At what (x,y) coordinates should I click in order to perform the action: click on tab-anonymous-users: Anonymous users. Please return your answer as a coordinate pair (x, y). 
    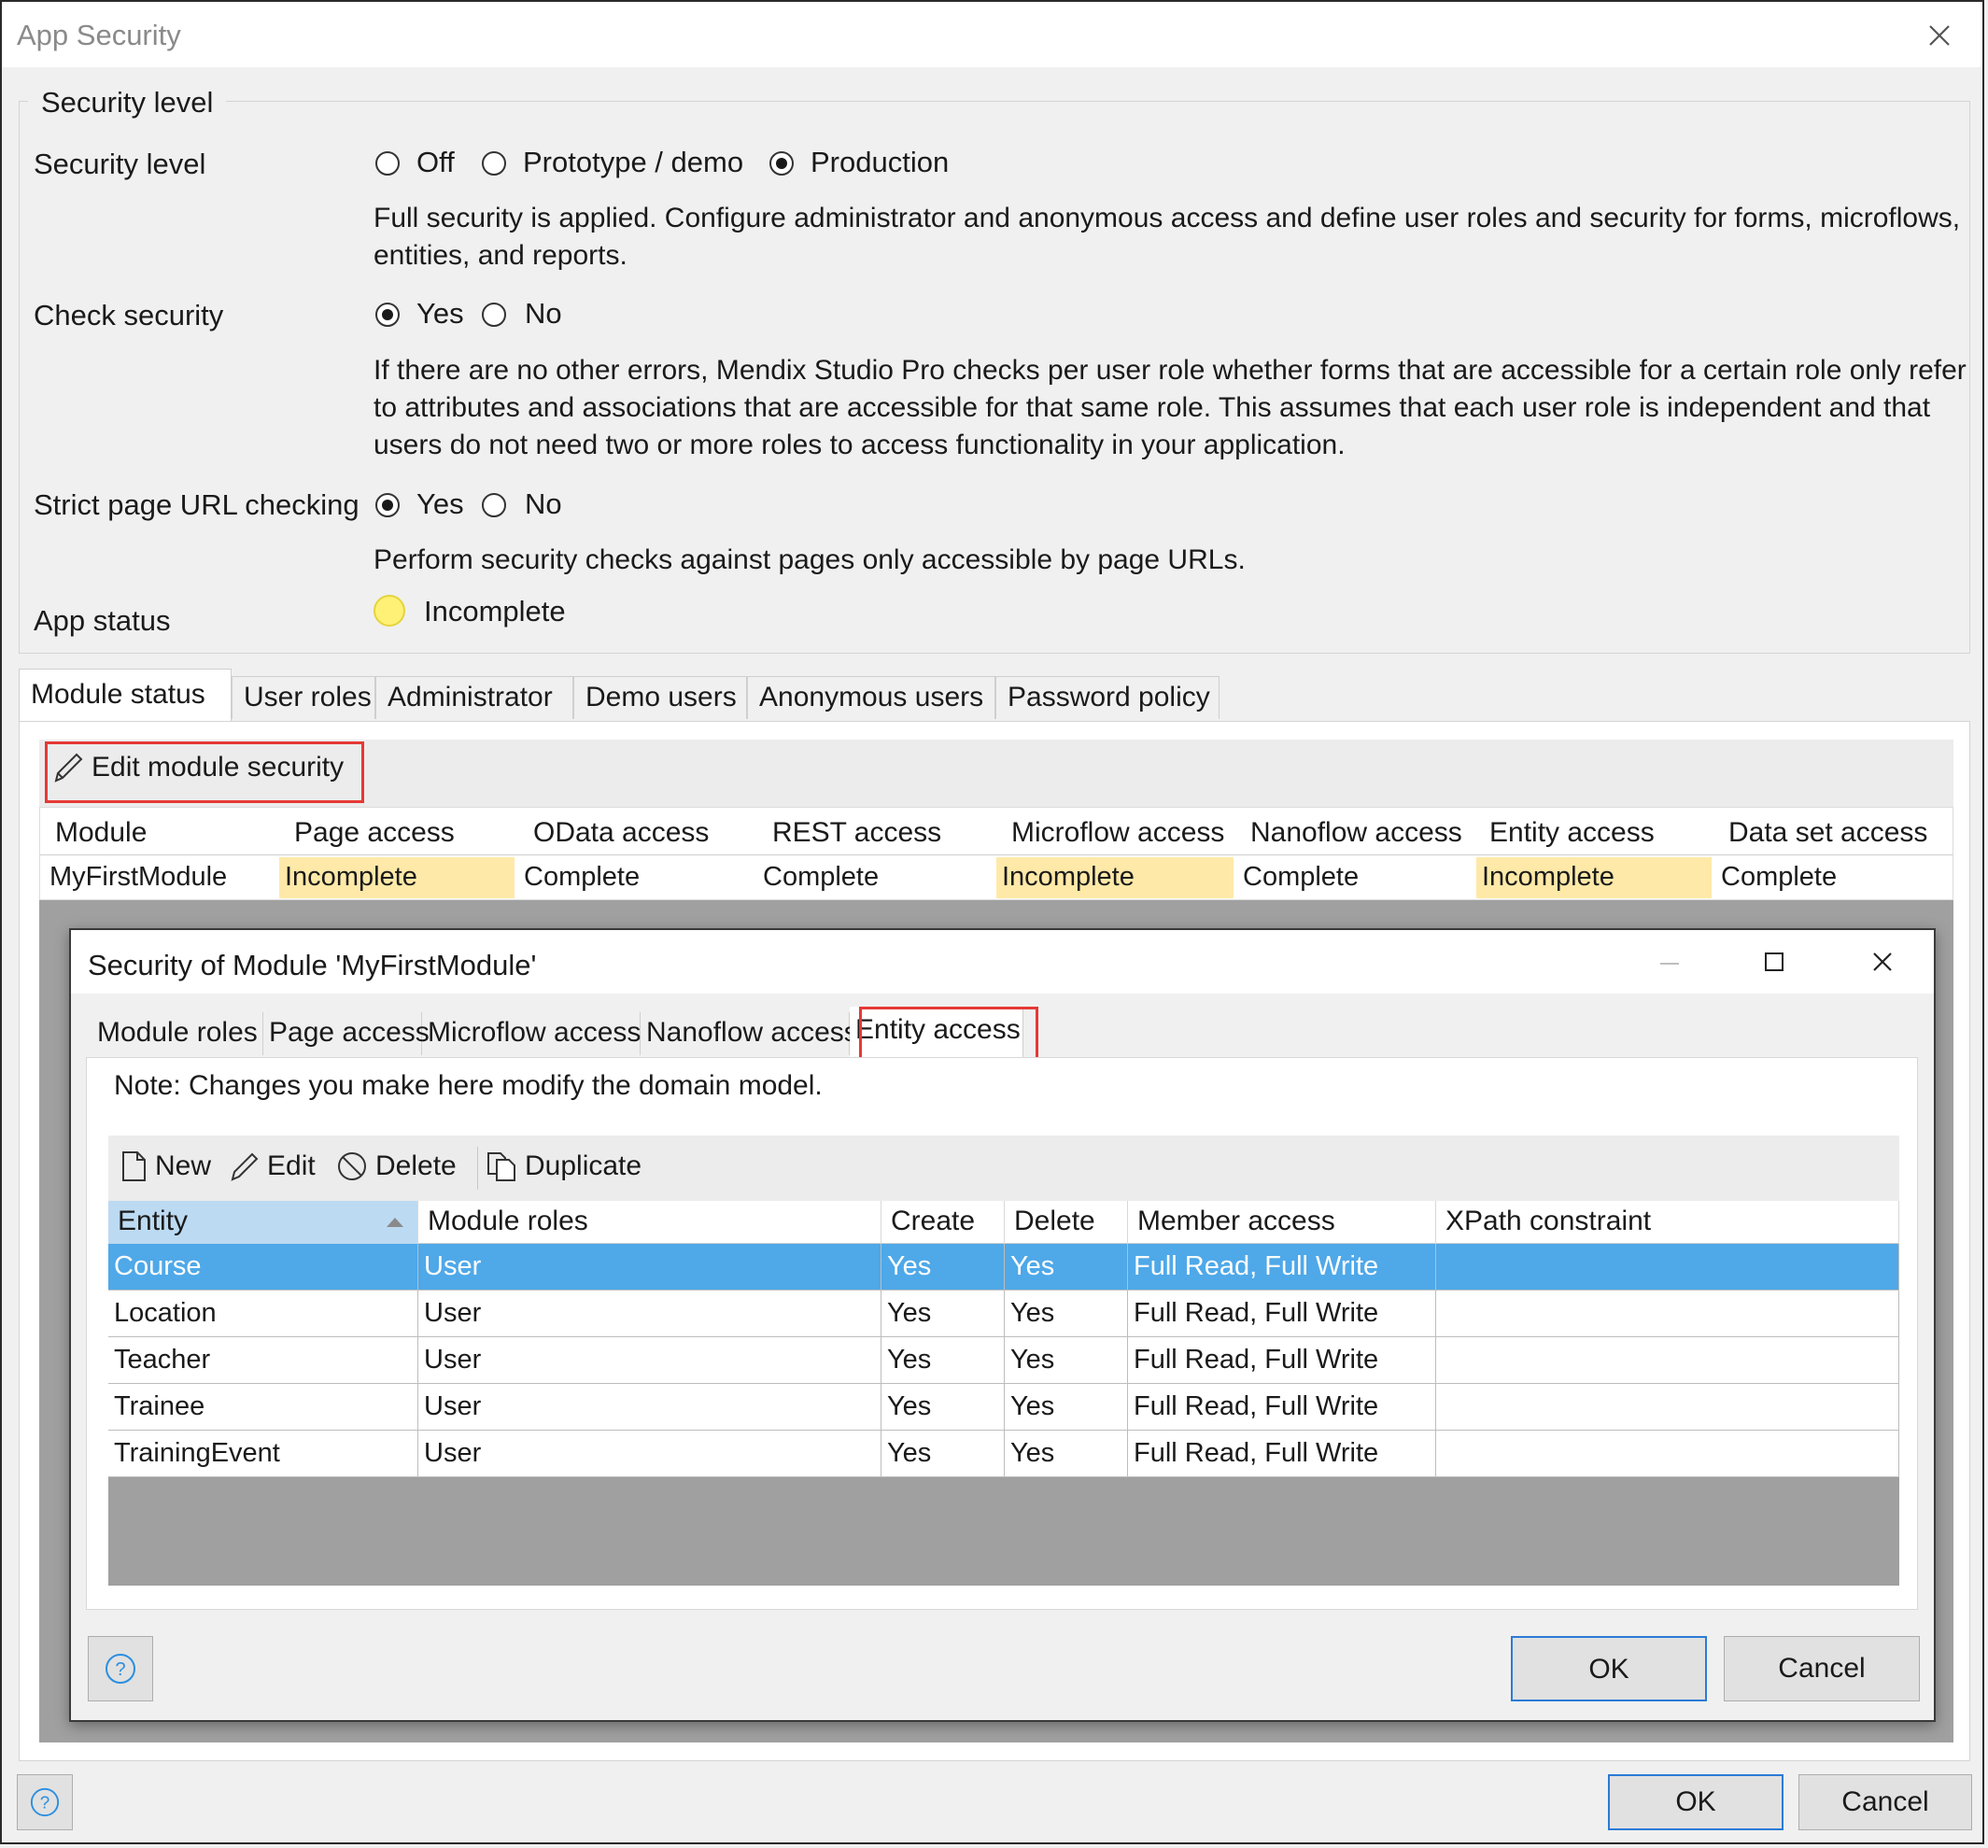
    Looking at the image, I should click on (871, 697).